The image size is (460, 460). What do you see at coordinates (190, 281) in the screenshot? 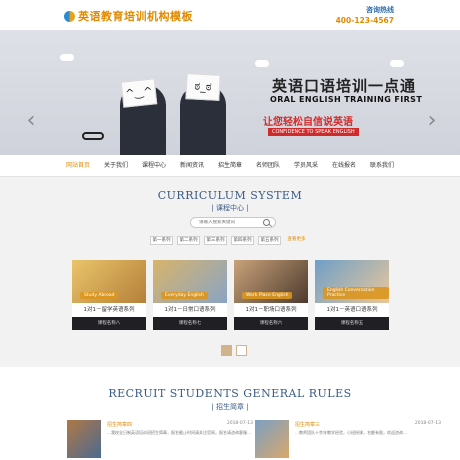
I see `course-image: Everyday English` at bounding box center [190, 281].